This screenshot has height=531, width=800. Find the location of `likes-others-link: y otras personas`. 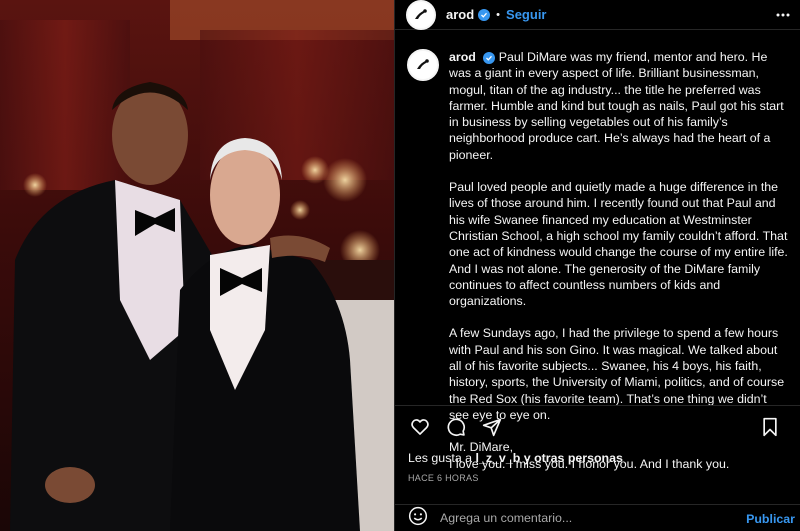

likes-others-link: y otras personas is located at coordinates (571, 458).